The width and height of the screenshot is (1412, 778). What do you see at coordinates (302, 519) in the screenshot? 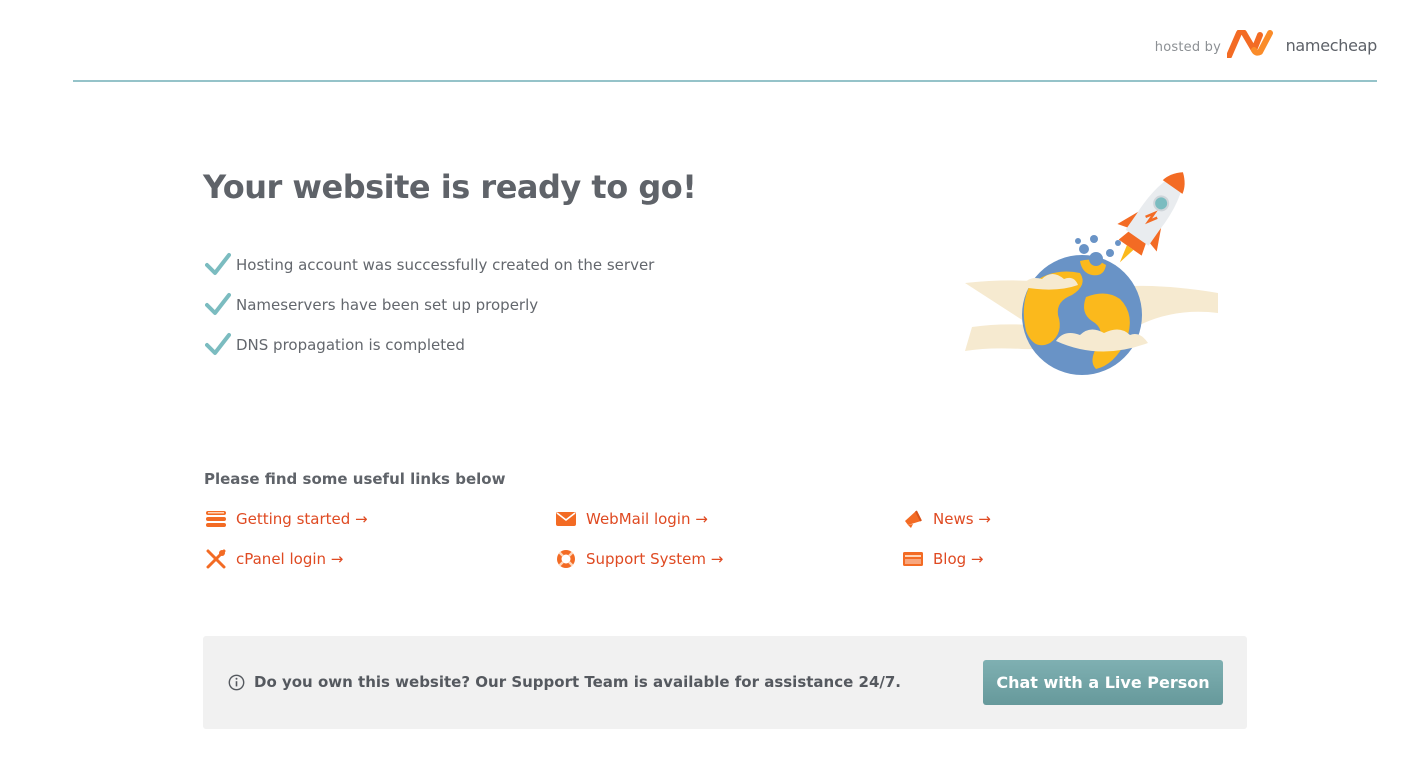
I see `link-label: Getting started →` at bounding box center [302, 519].